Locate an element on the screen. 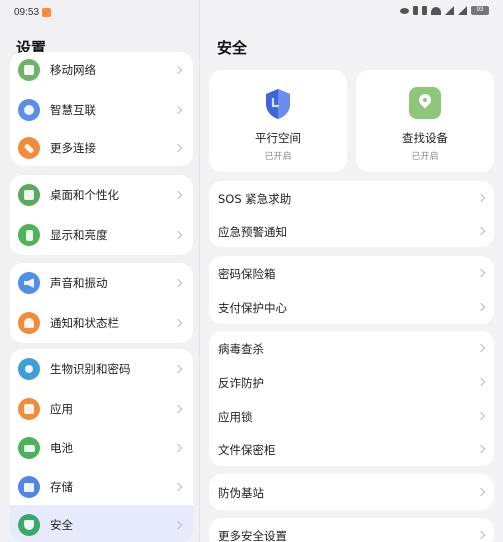  status-bar: 09:53 93 is located at coordinates (251, 12).